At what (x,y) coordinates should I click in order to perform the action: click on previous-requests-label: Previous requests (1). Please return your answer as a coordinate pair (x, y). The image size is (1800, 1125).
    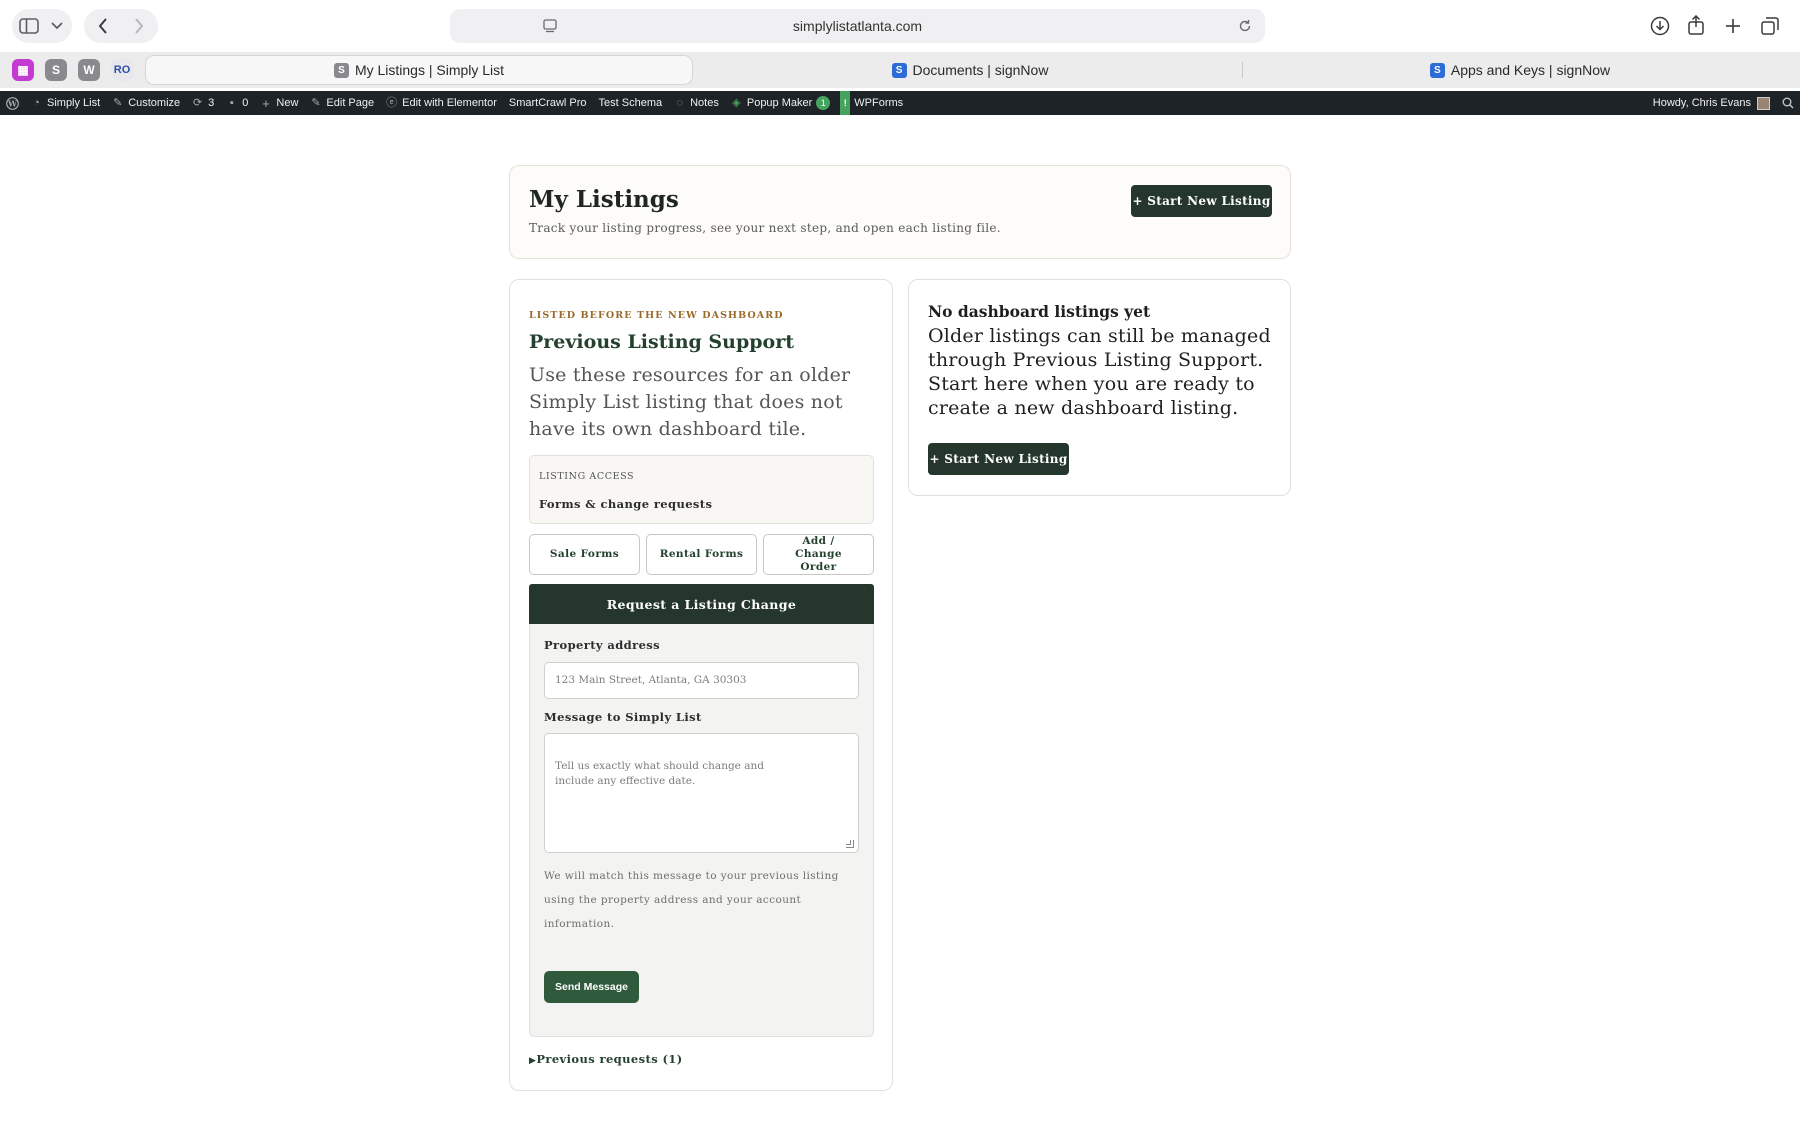
    Looking at the image, I should click on (609, 1059).